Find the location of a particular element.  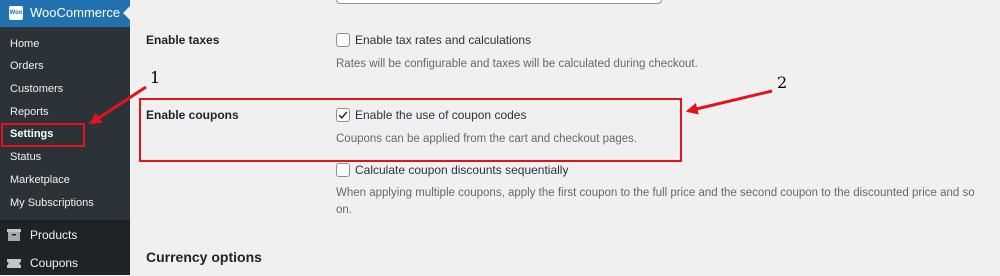

box-icon is located at coordinates (14, 235).